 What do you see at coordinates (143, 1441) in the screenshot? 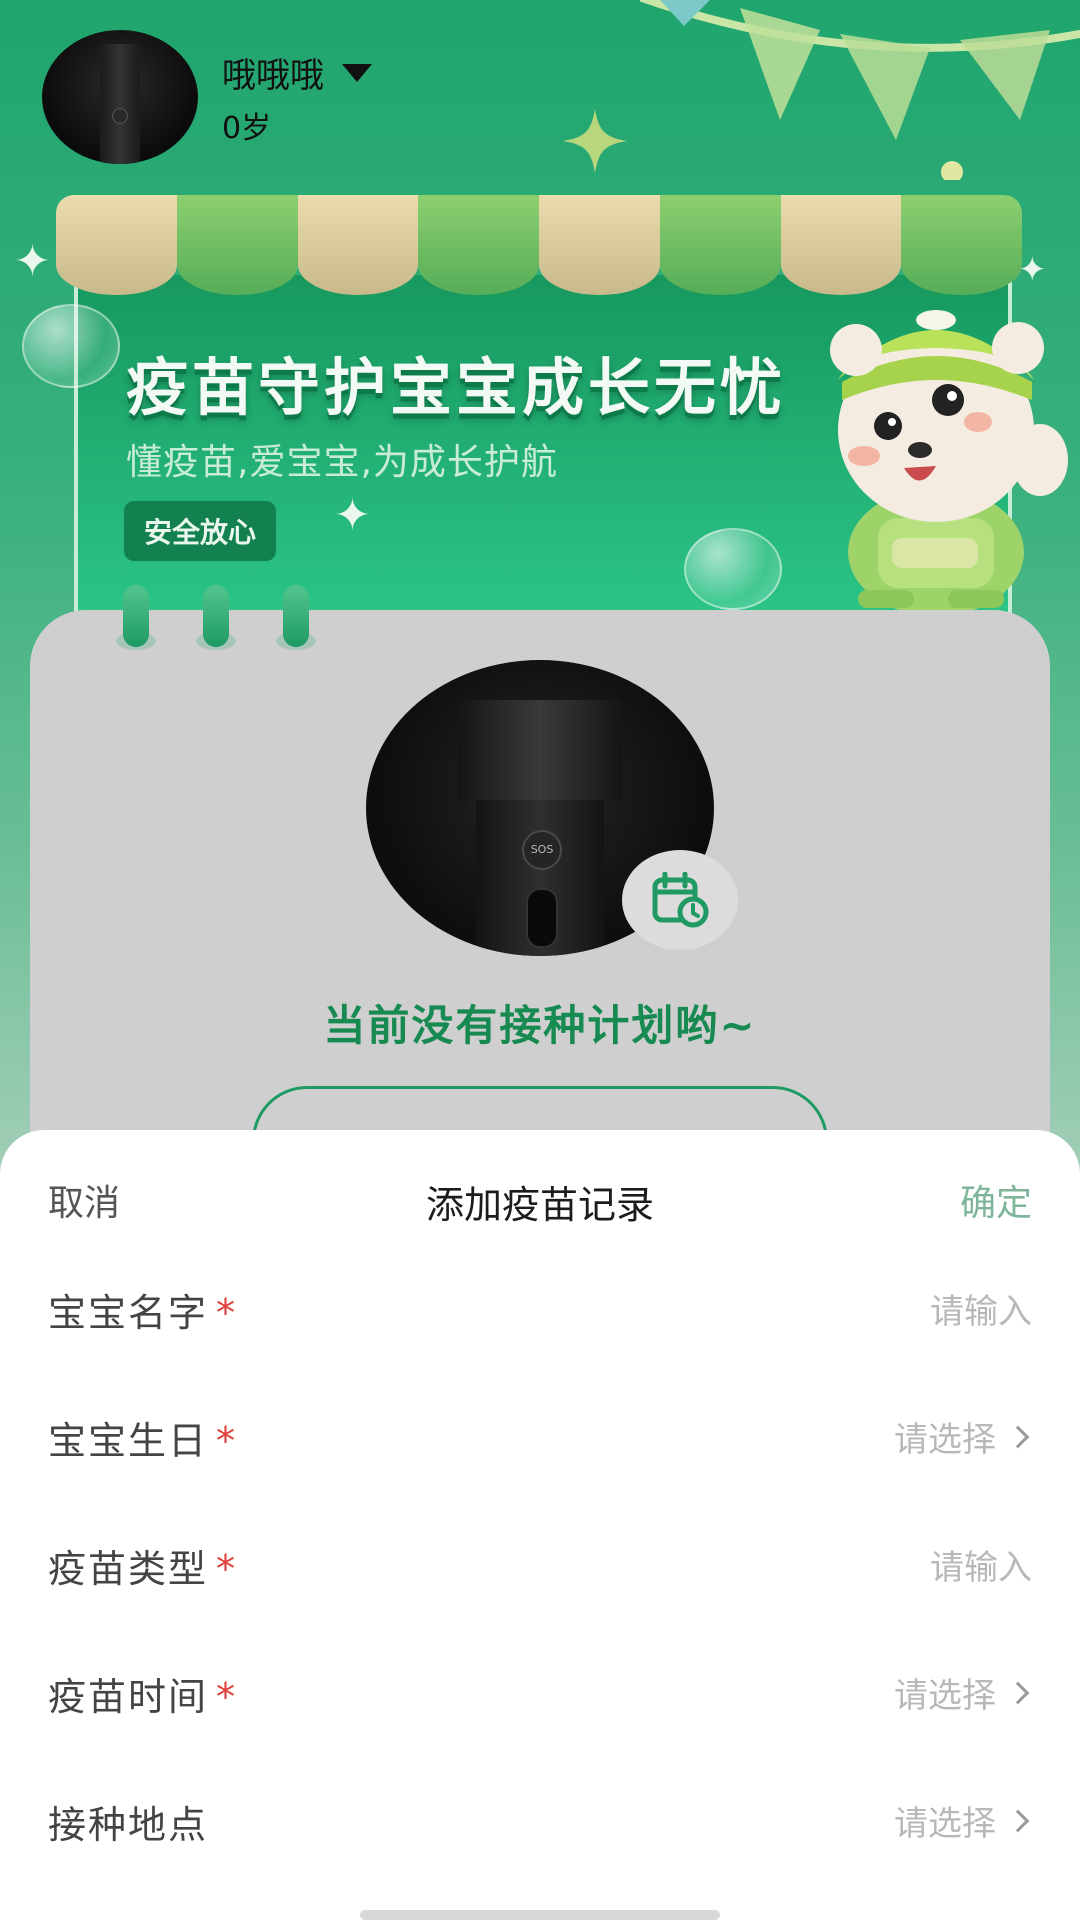
I see `field-label: 宝宝生日 *` at bounding box center [143, 1441].